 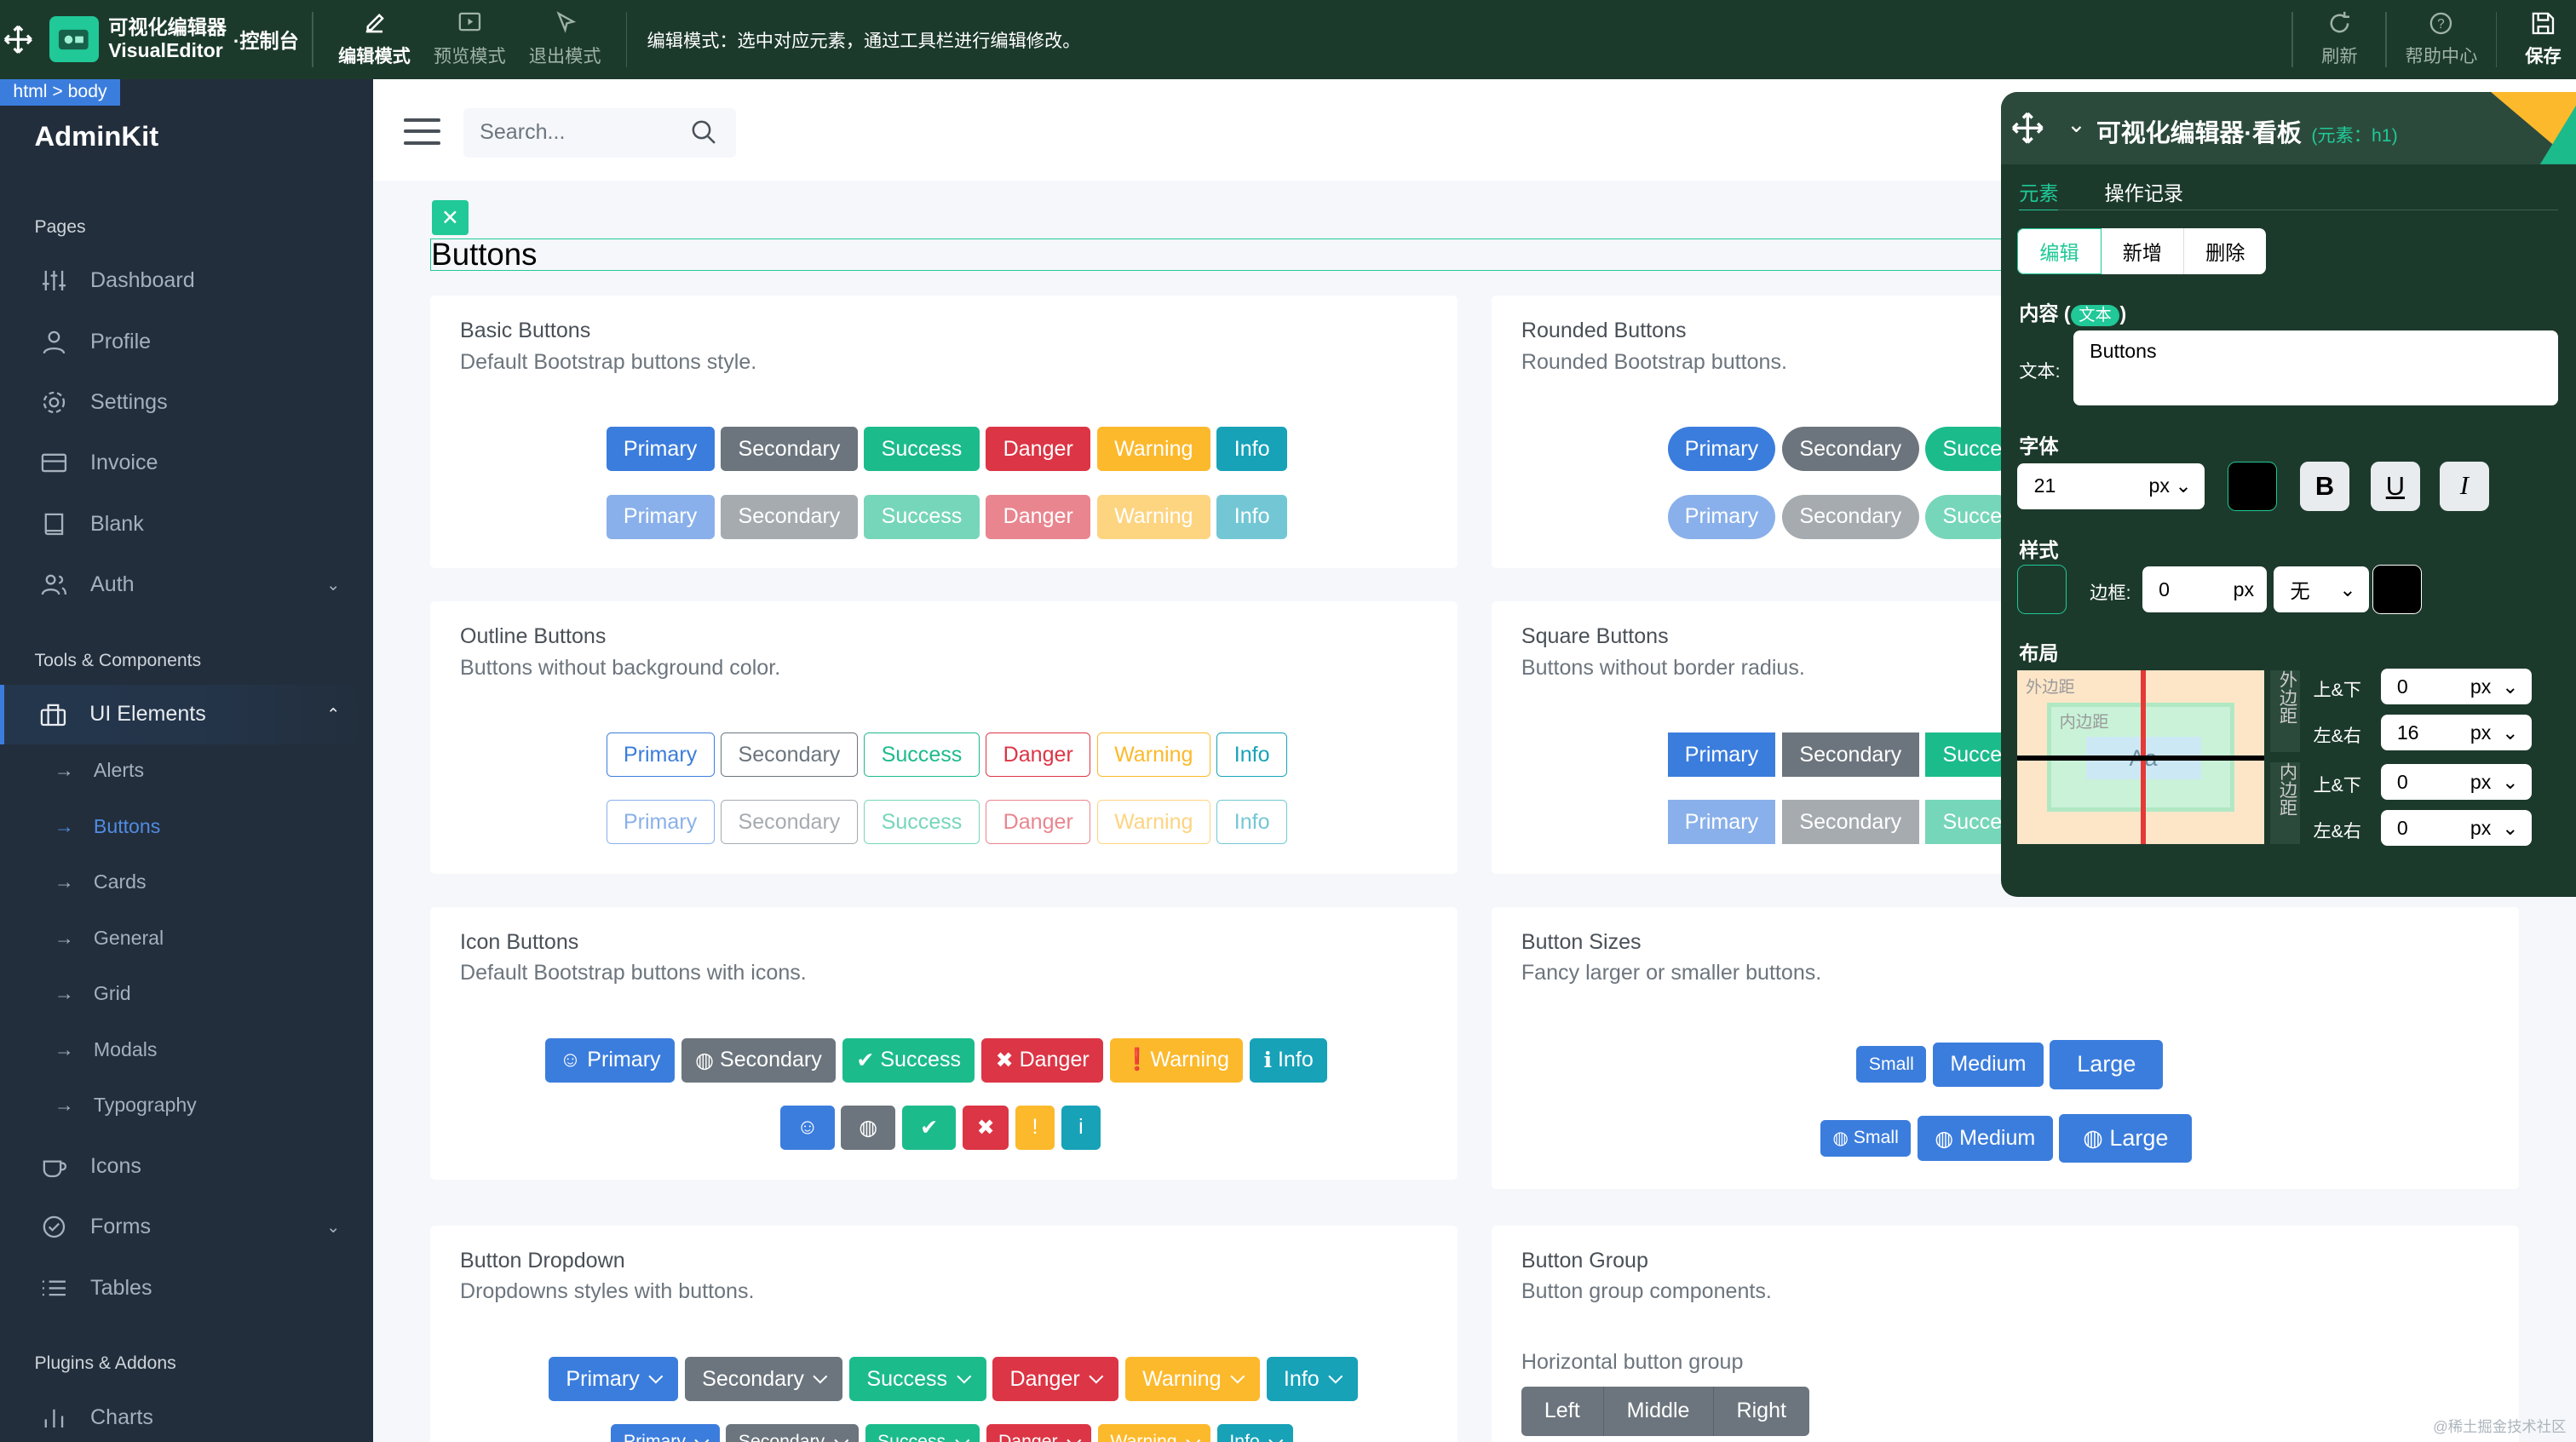 I want to click on chevron-down-icon: ⌄, so click(x=2077, y=125).